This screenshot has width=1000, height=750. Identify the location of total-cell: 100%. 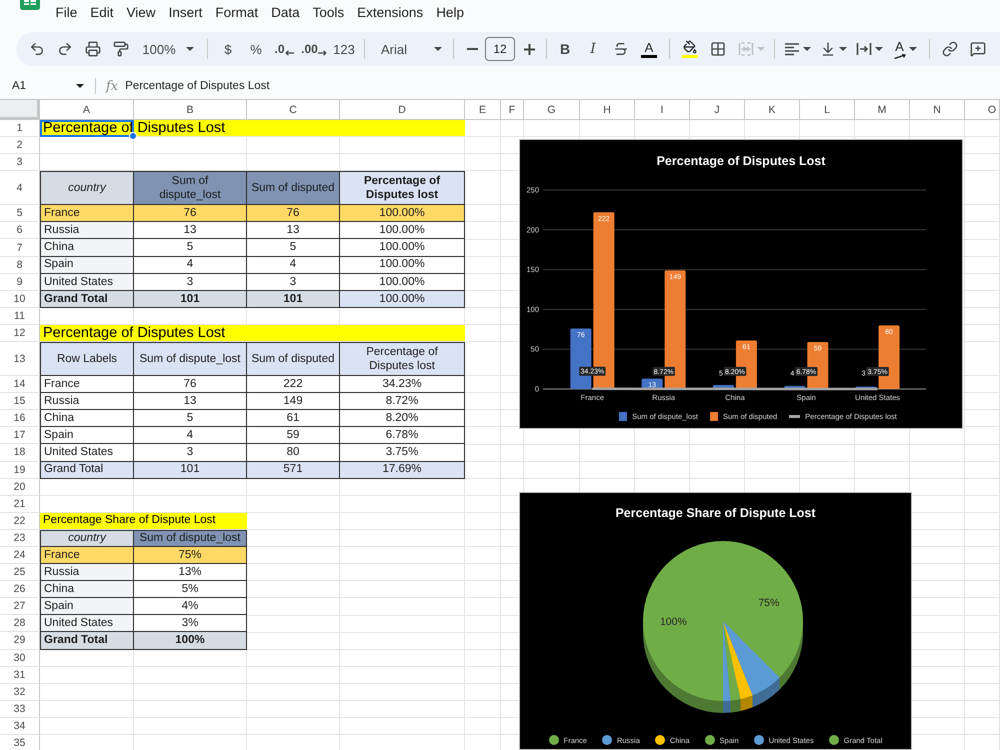
(190, 641).